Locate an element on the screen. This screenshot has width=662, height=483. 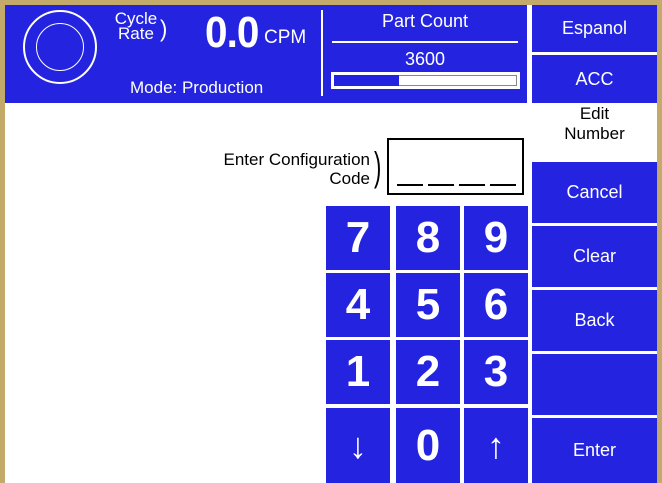
key-8: 8 is located at coordinates (428, 238).